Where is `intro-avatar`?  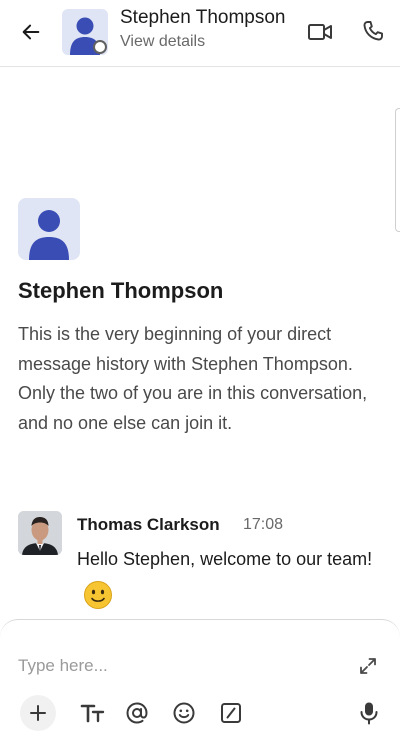
intro-avatar is located at coordinates (49, 229).